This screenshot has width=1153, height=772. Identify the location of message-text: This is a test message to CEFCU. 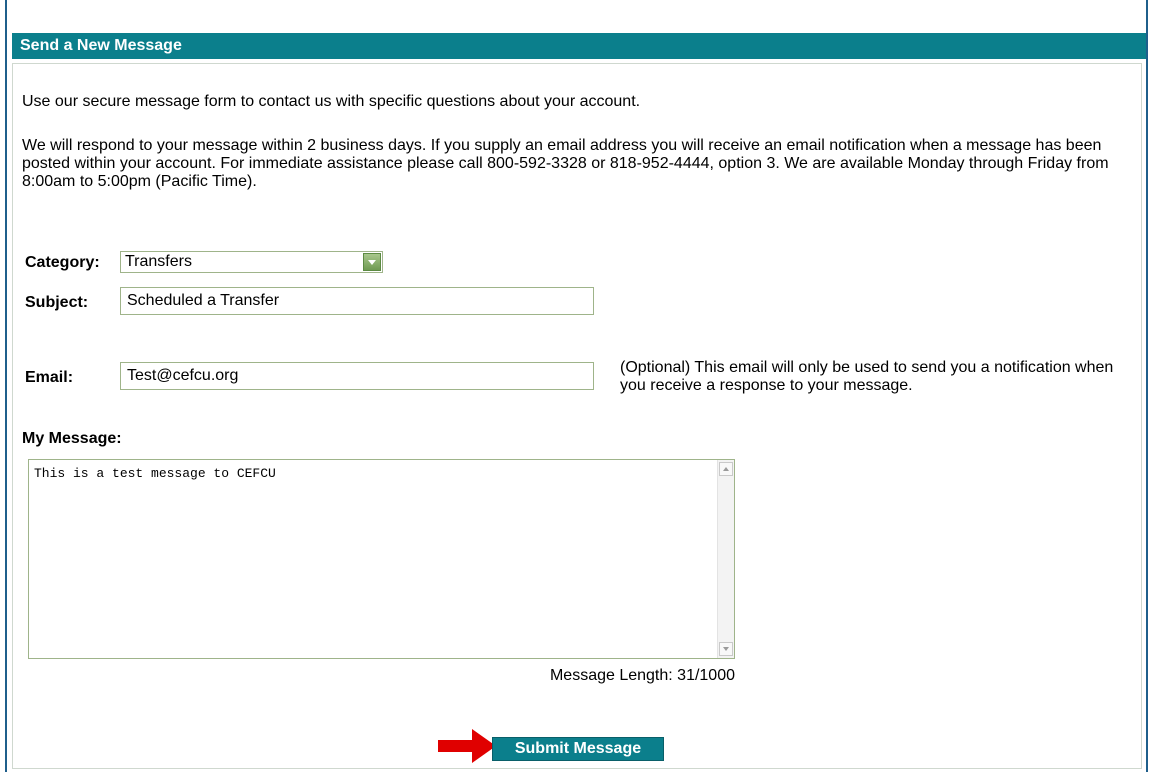
(155, 473).